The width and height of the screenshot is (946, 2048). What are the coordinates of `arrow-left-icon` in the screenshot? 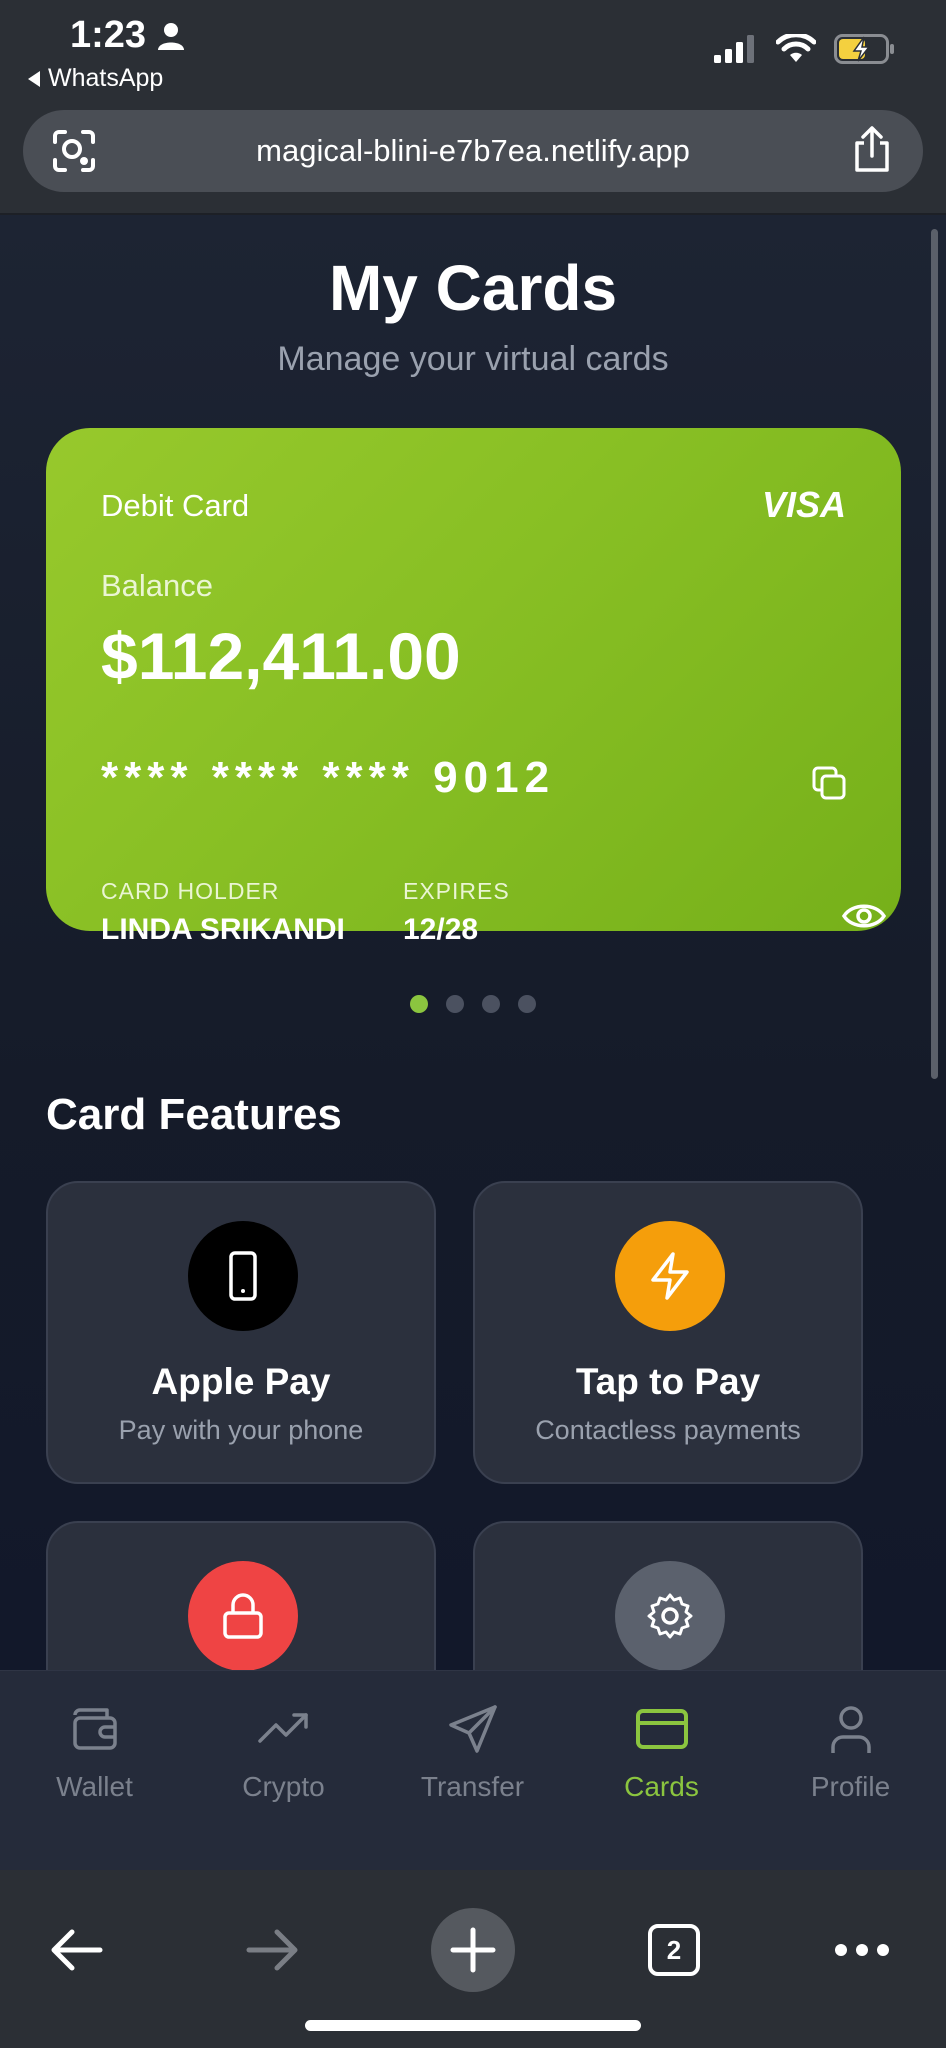 It's located at (77, 1950).